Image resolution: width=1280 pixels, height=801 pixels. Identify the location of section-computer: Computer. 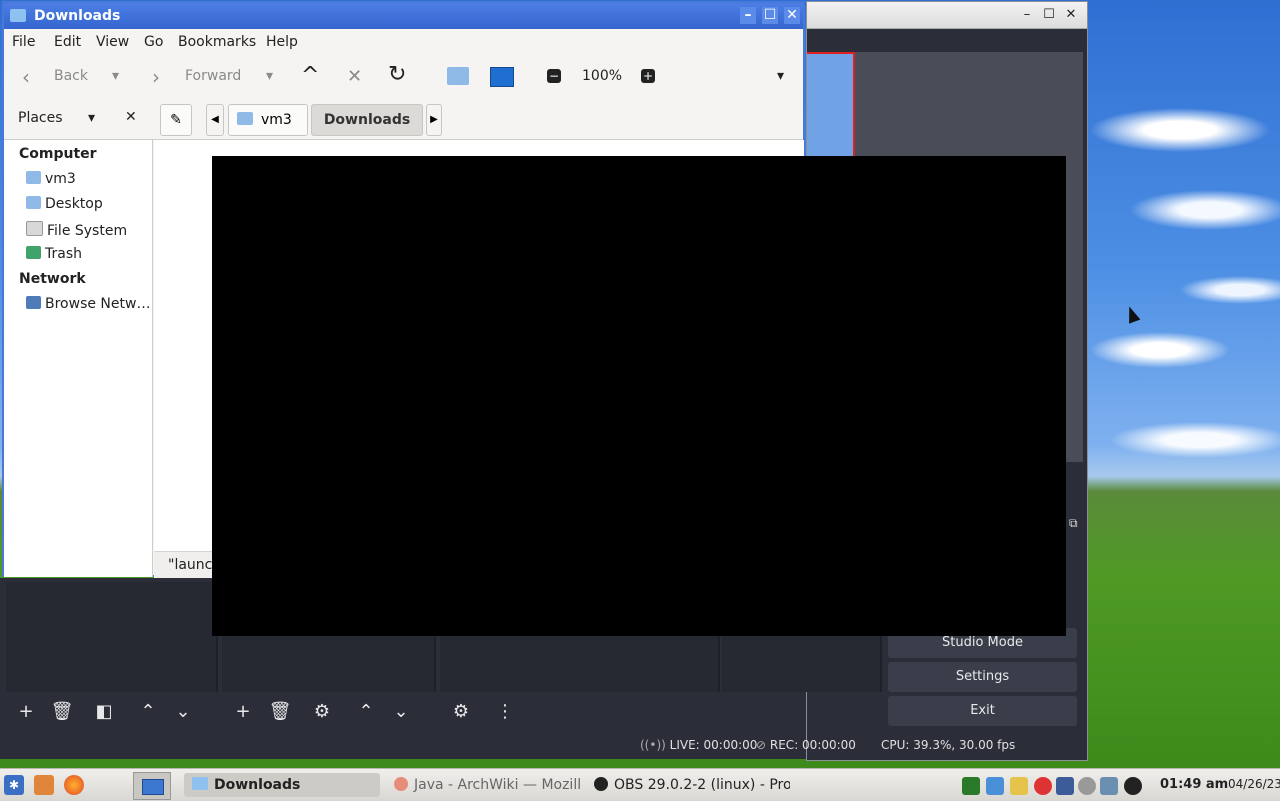
(58, 154).